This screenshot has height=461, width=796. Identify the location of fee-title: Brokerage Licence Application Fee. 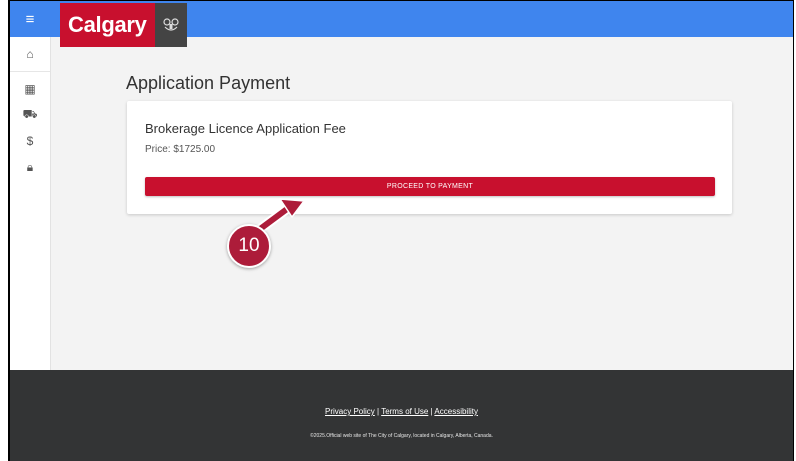
(245, 128).